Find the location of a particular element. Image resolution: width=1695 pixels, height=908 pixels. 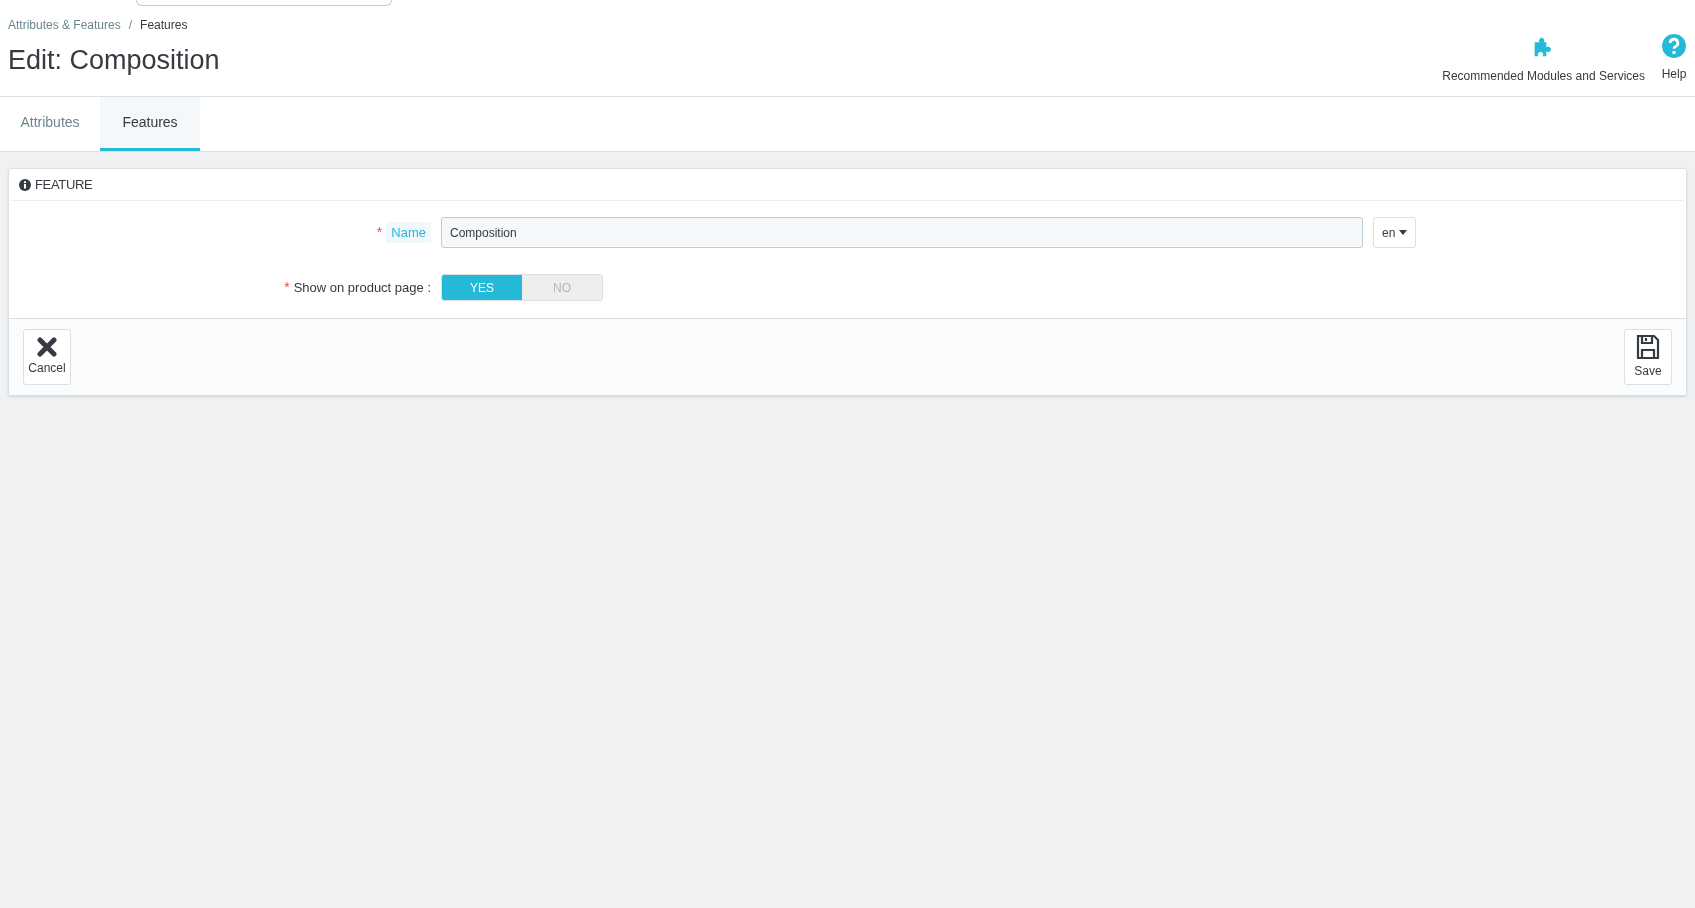

save-button: Save is located at coordinates (1648, 357).